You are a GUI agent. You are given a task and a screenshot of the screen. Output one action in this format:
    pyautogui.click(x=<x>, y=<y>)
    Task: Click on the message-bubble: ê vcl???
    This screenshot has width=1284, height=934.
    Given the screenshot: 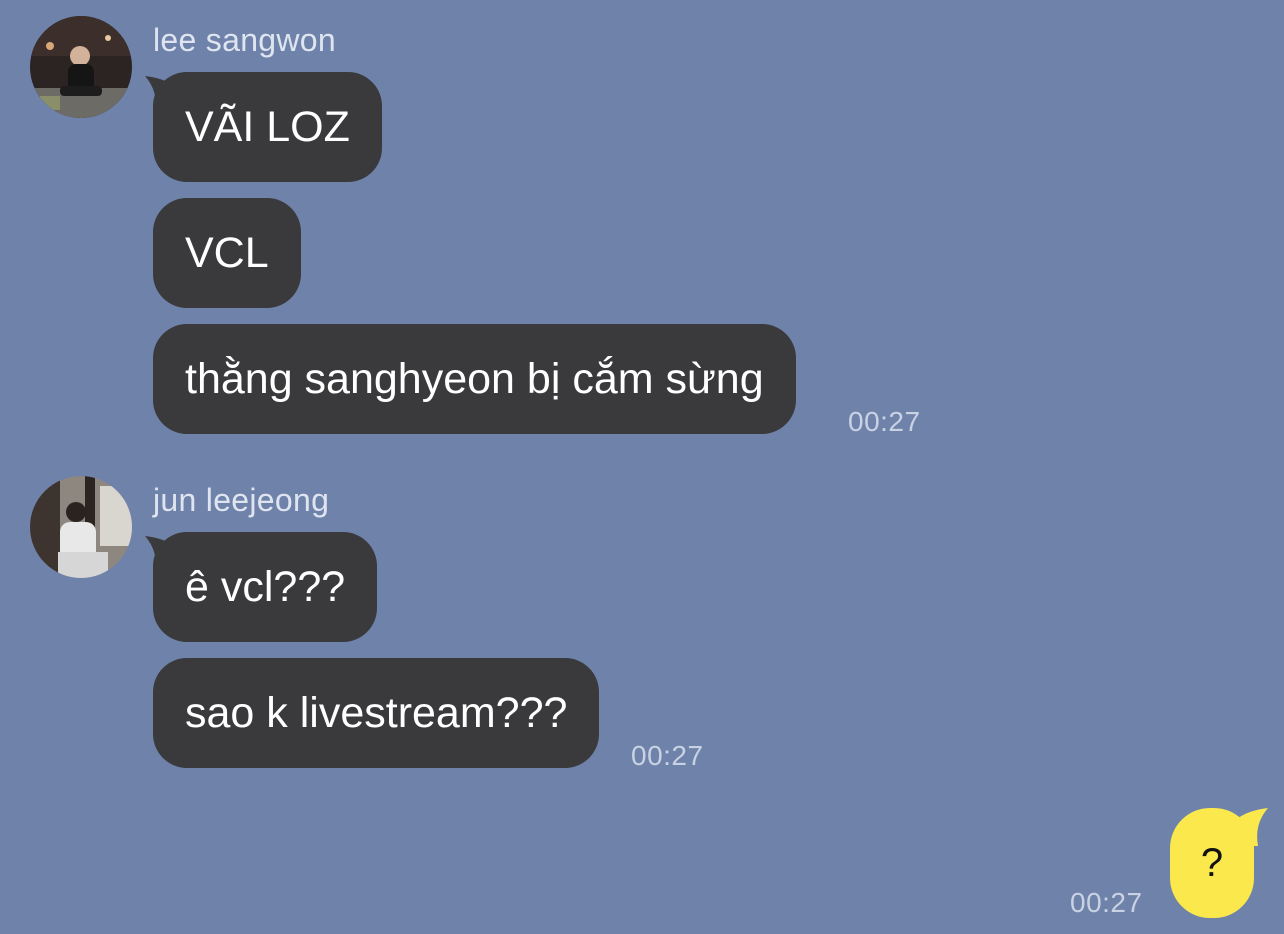 What is the action you would take?
    pyautogui.click(x=265, y=587)
    